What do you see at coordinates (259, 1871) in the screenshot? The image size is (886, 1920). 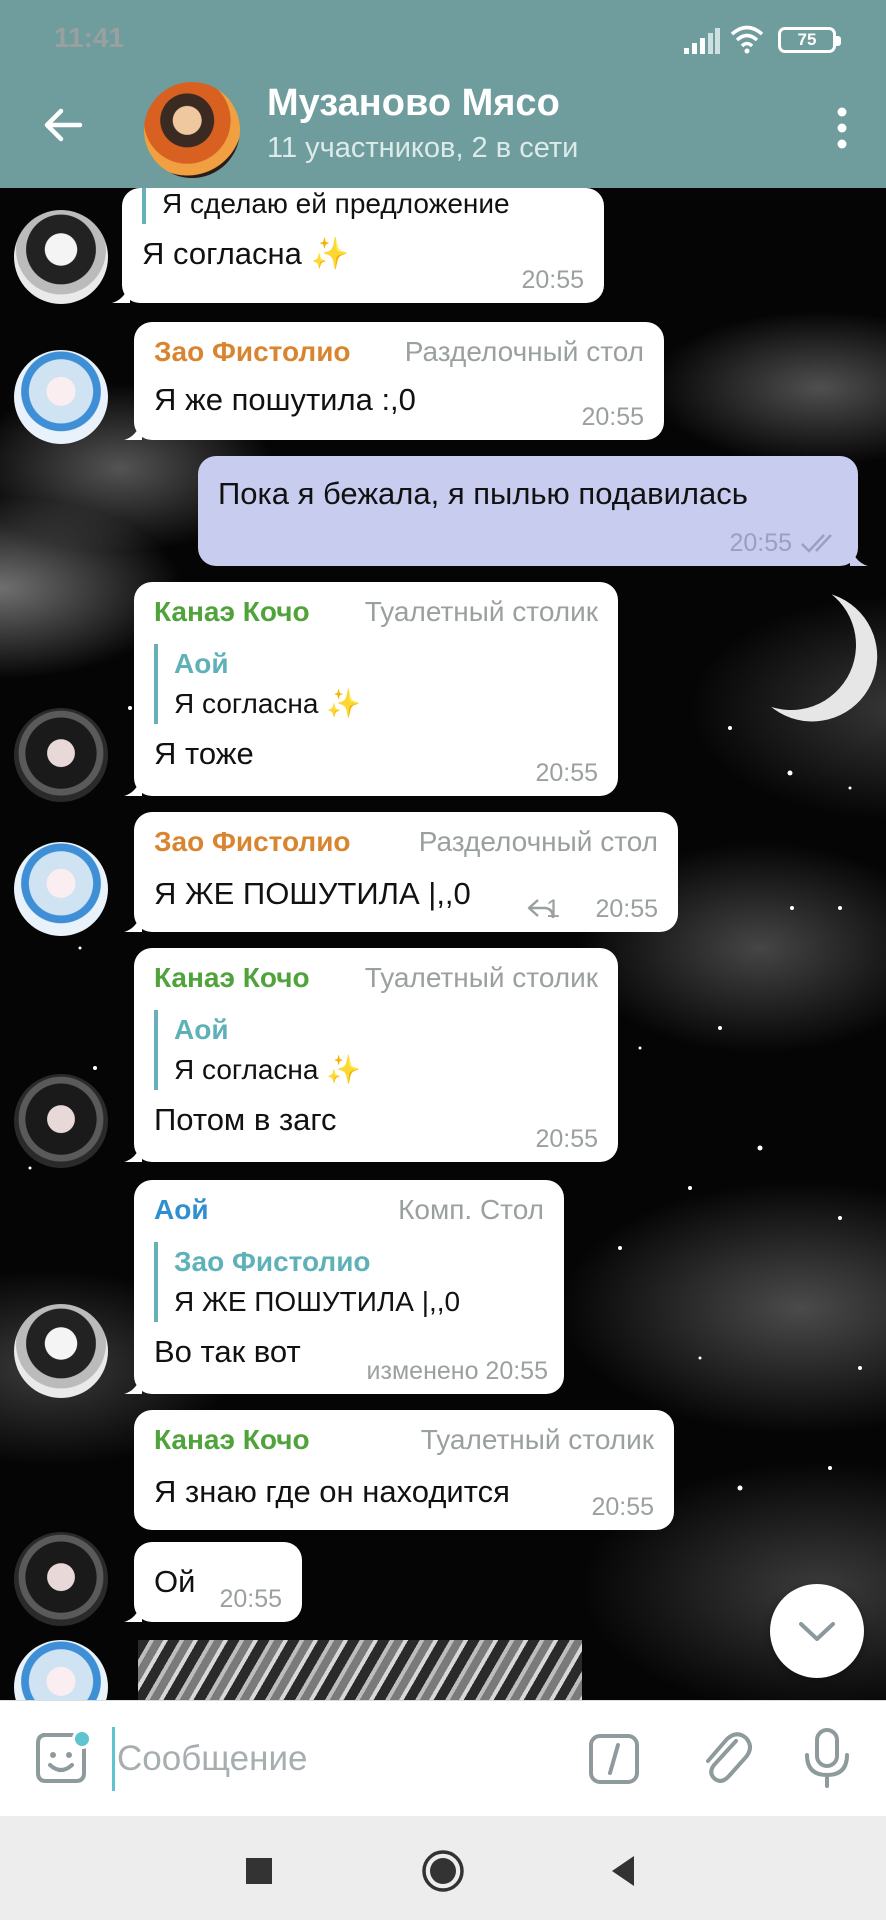 I see `nav-square-icon` at bounding box center [259, 1871].